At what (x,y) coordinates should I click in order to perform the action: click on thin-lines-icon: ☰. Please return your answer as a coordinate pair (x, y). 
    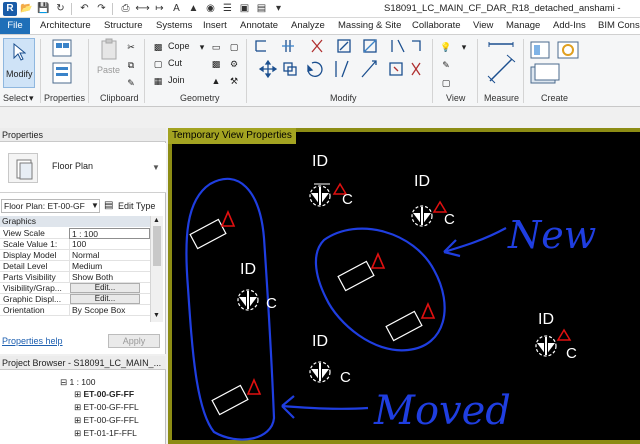
    Looking at the image, I should click on (227, 9).